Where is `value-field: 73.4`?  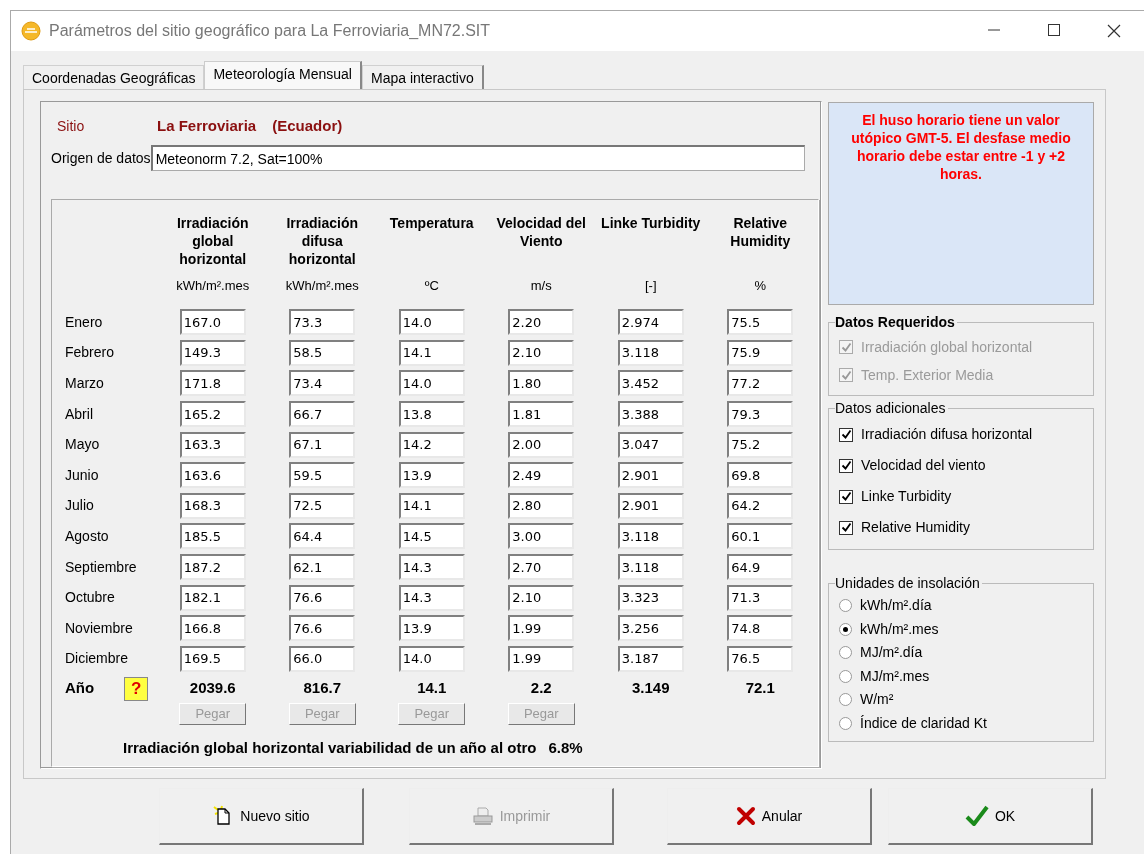 value-field: 73.4 is located at coordinates (322, 383).